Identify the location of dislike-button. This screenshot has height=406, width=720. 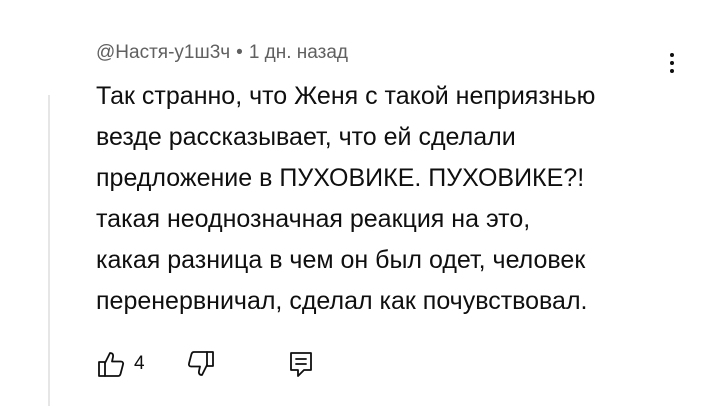
(236, 364).